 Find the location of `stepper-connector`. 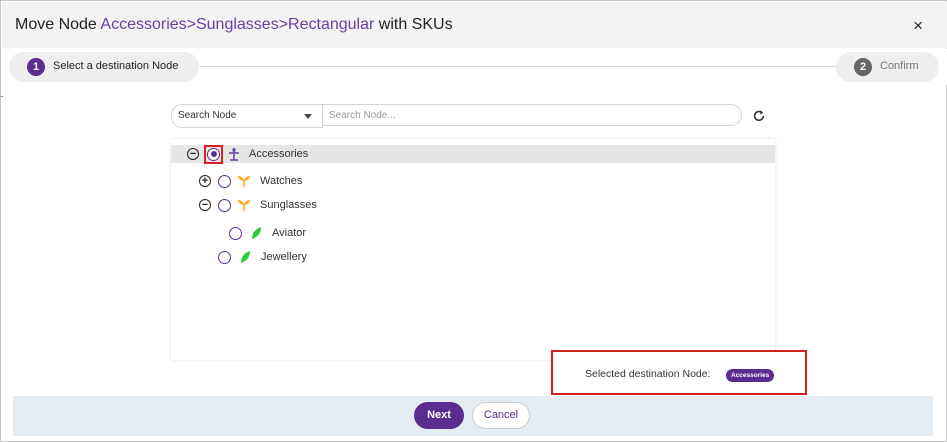

stepper-connector is located at coordinates (517, 66).